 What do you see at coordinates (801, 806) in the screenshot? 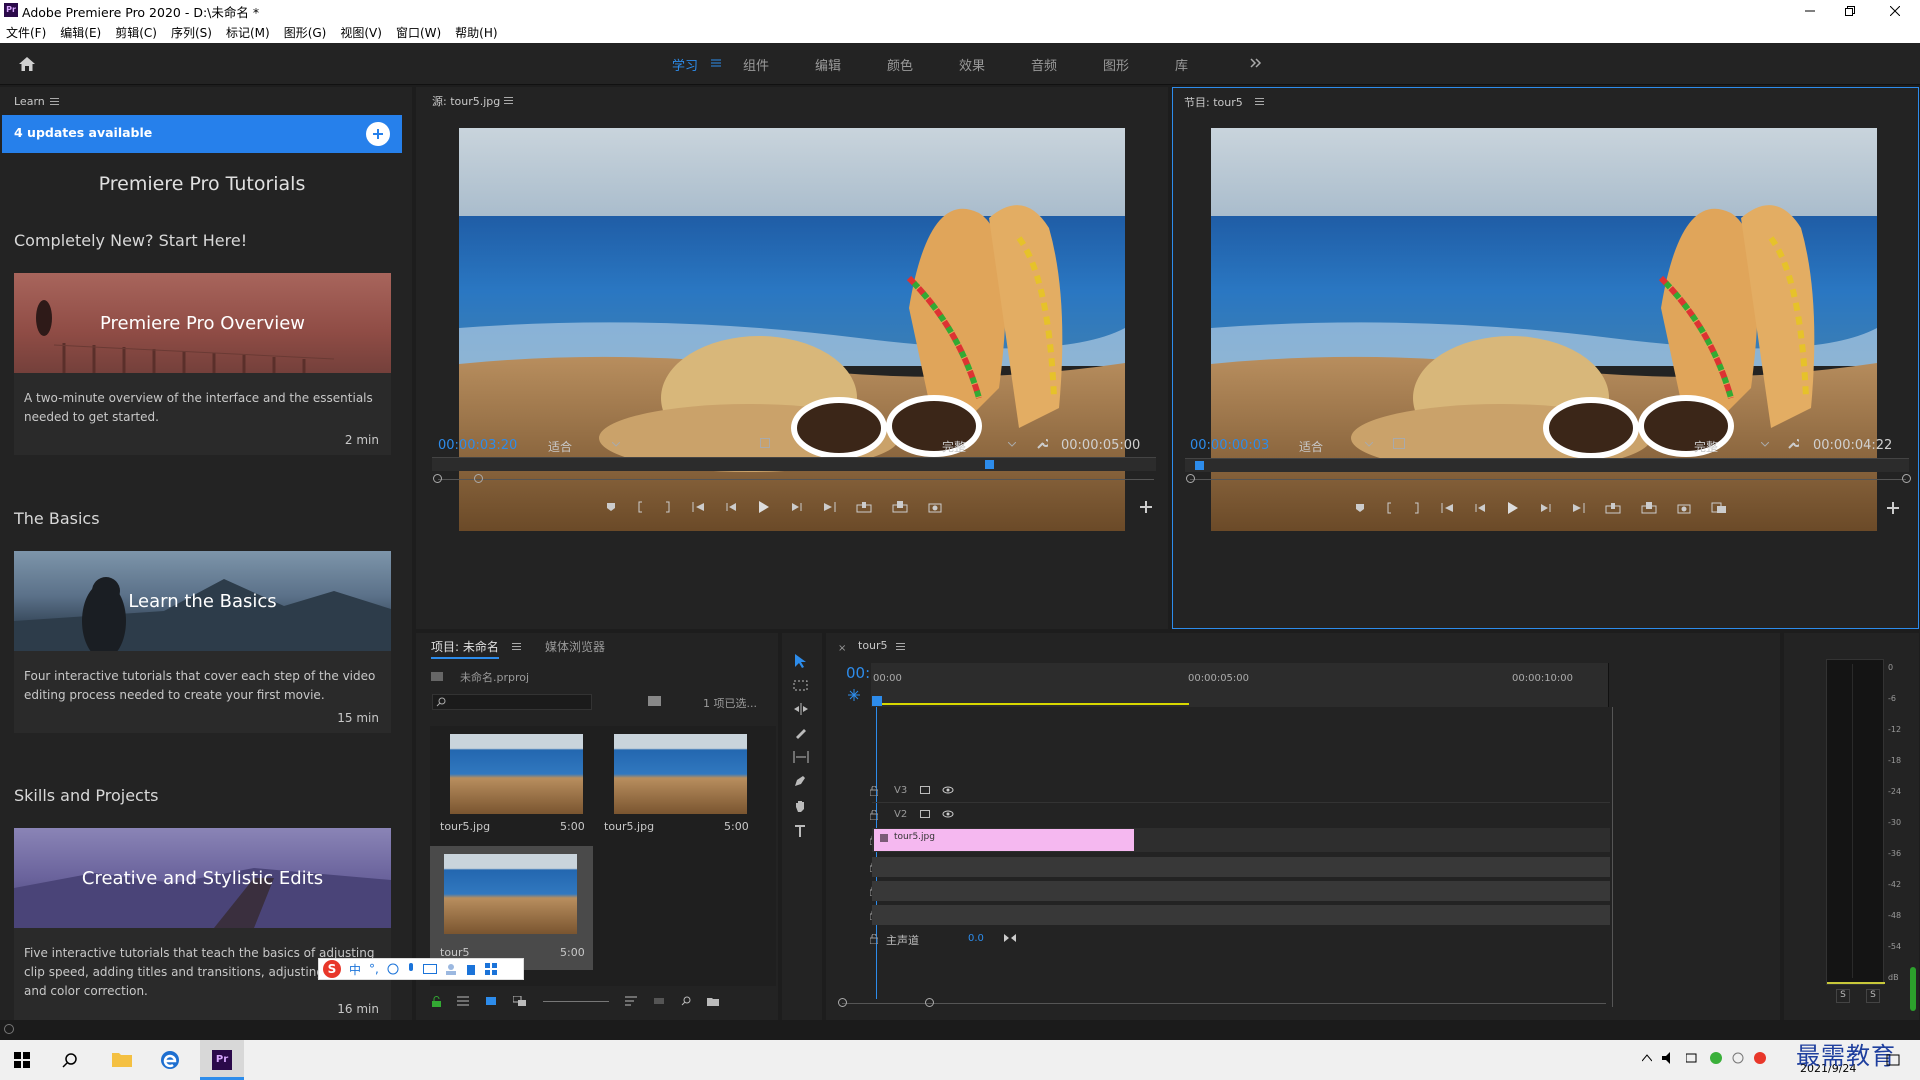
I see `hand-tool-icon` at bounding box center [801, 806].